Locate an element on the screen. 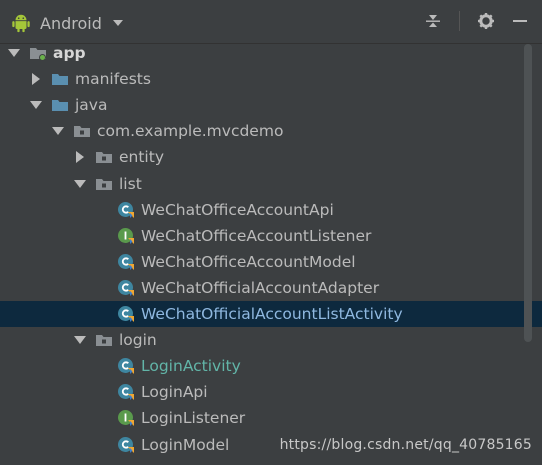  tree-item: com.example.mvcdemo is located at coordinates (271, 131).